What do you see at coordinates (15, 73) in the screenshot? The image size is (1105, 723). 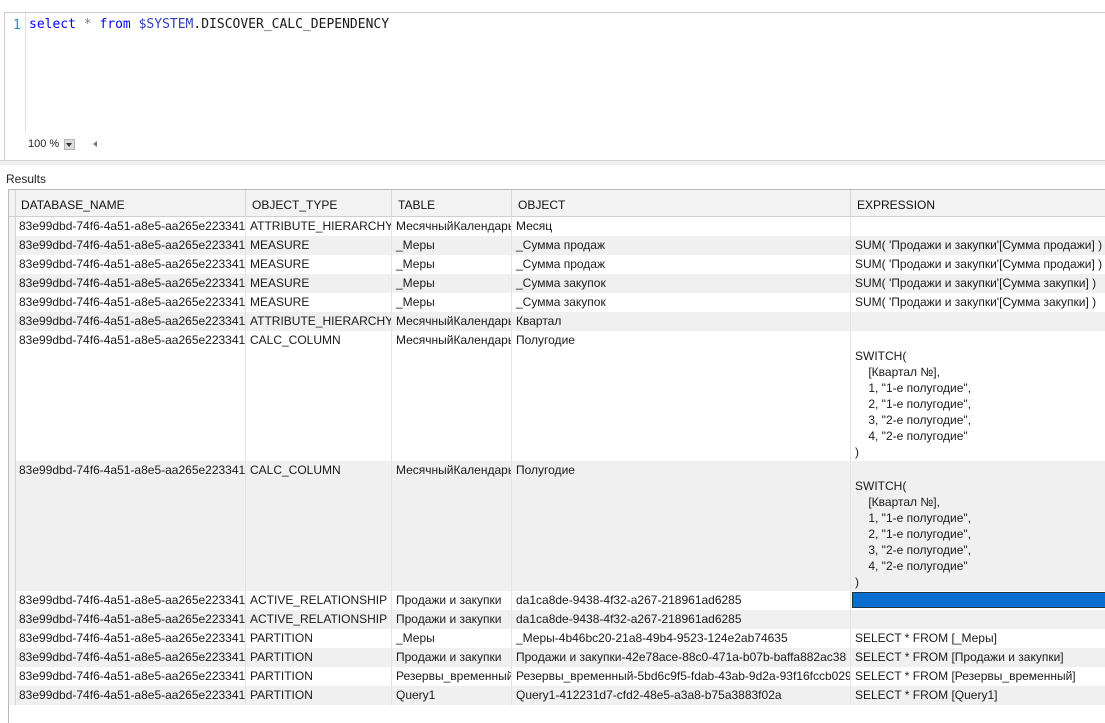 I see `line-number-gutter: 1` at bounding box center [15, 73].